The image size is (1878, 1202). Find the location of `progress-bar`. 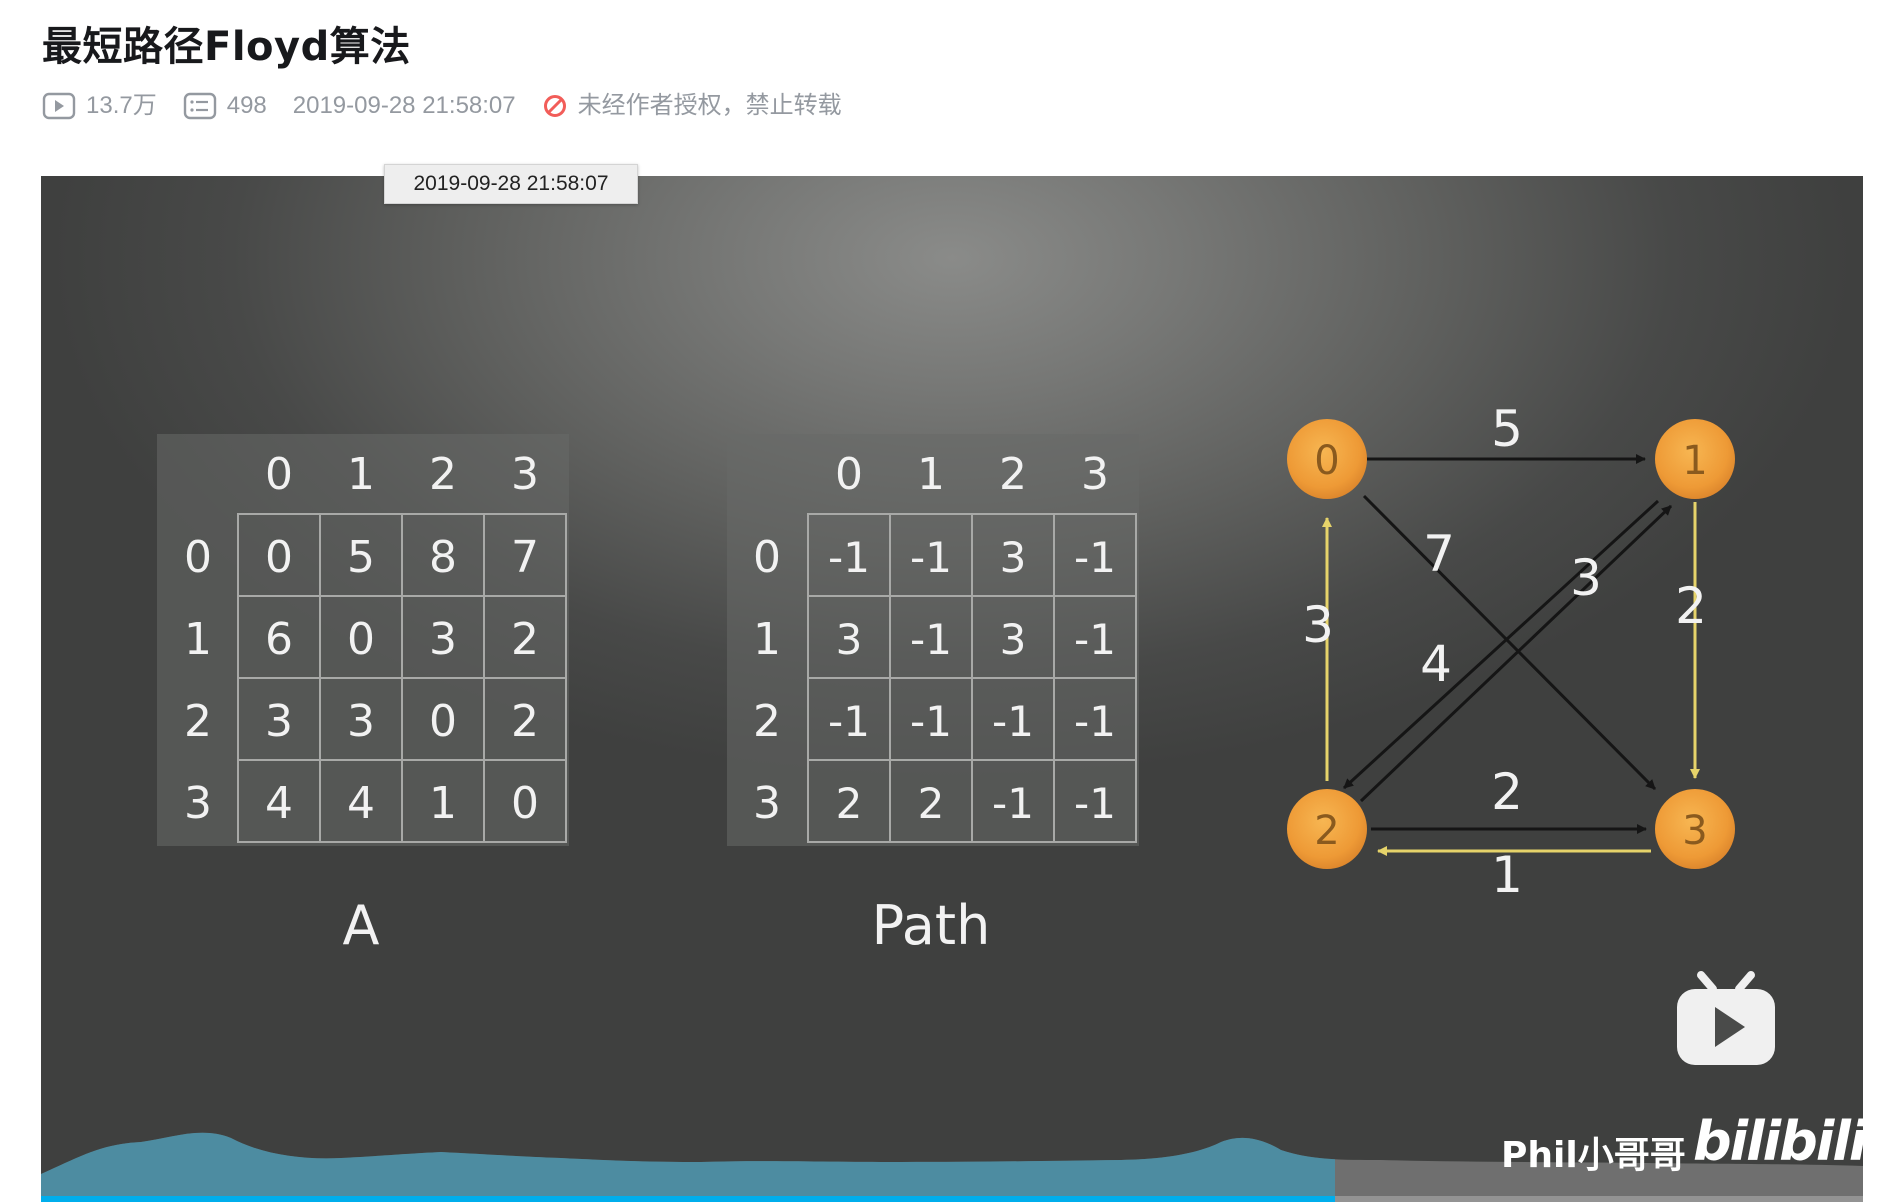

progress-bar is located at coordinates (952, 1199).